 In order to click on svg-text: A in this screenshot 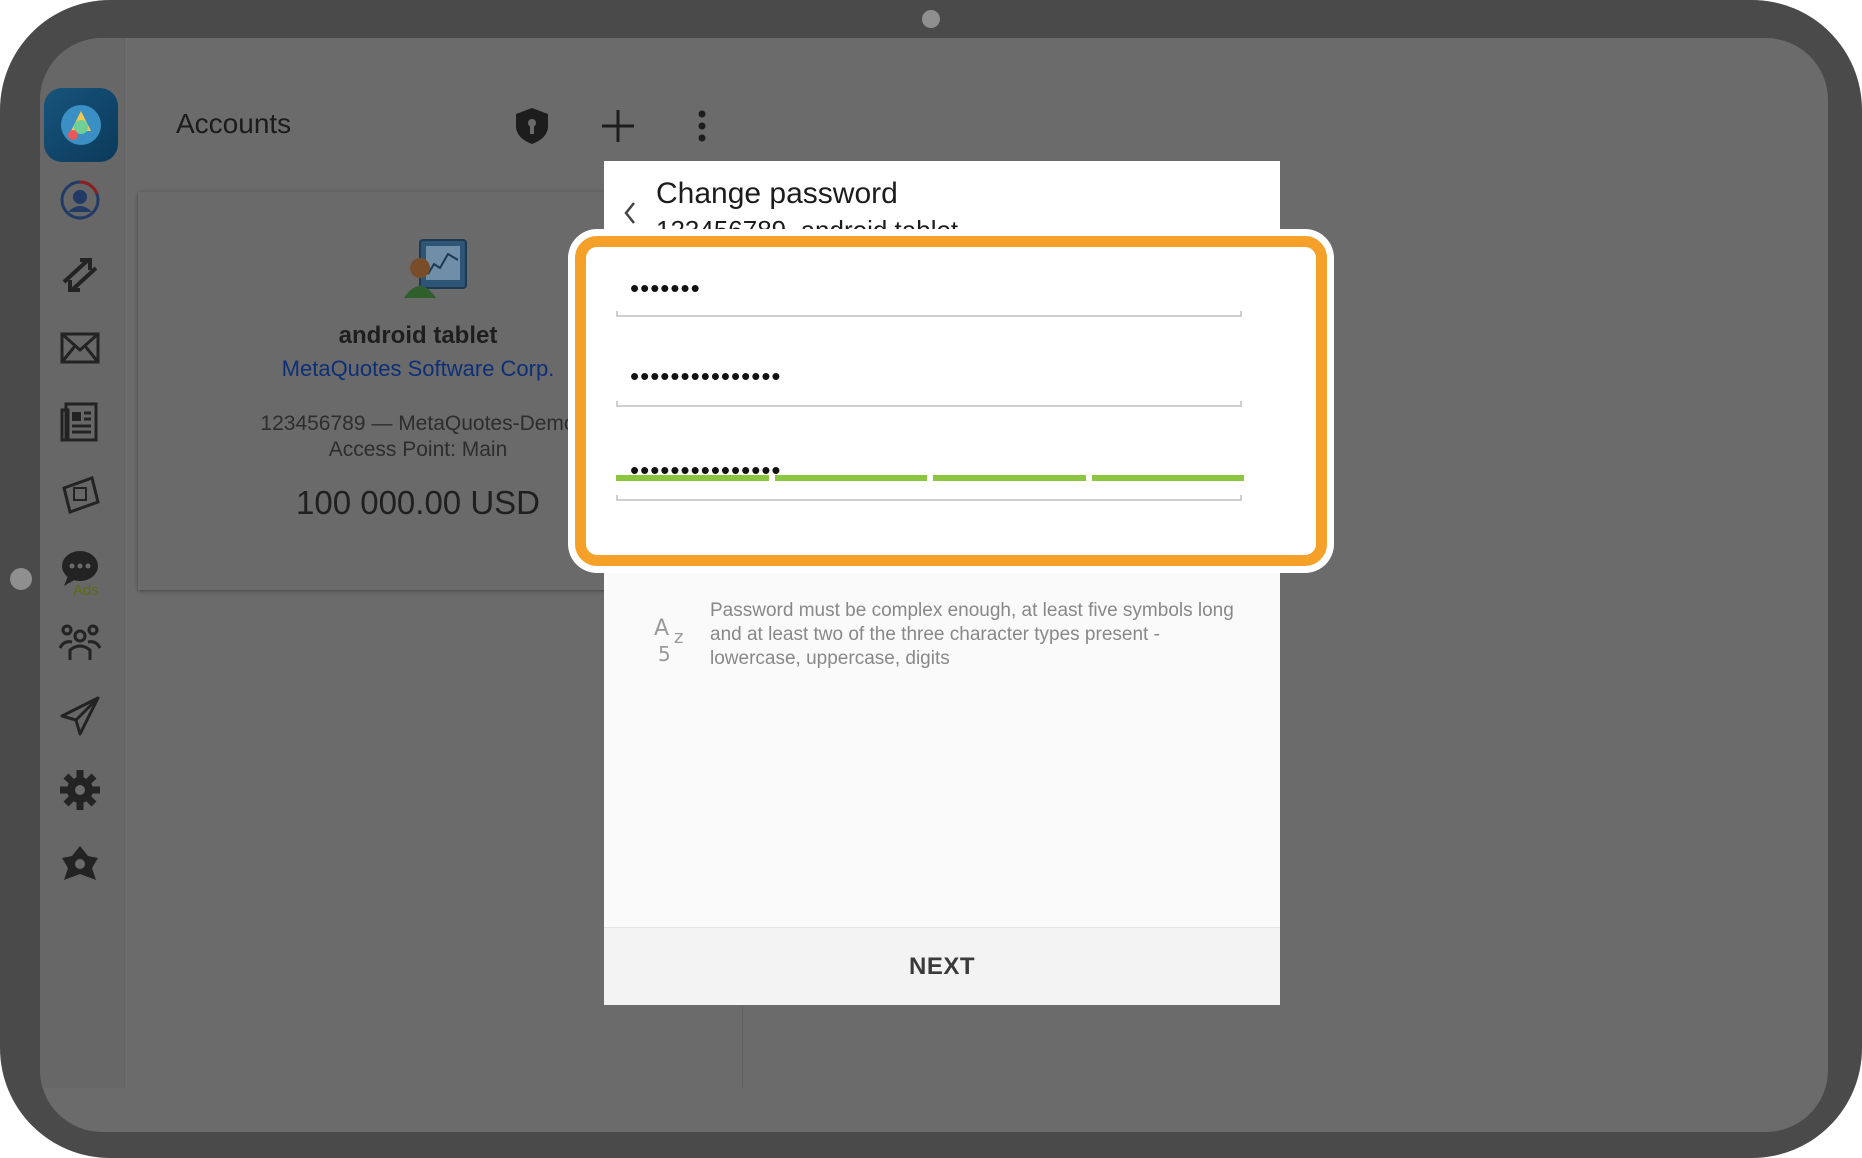, I will do `click(661, 628)`.